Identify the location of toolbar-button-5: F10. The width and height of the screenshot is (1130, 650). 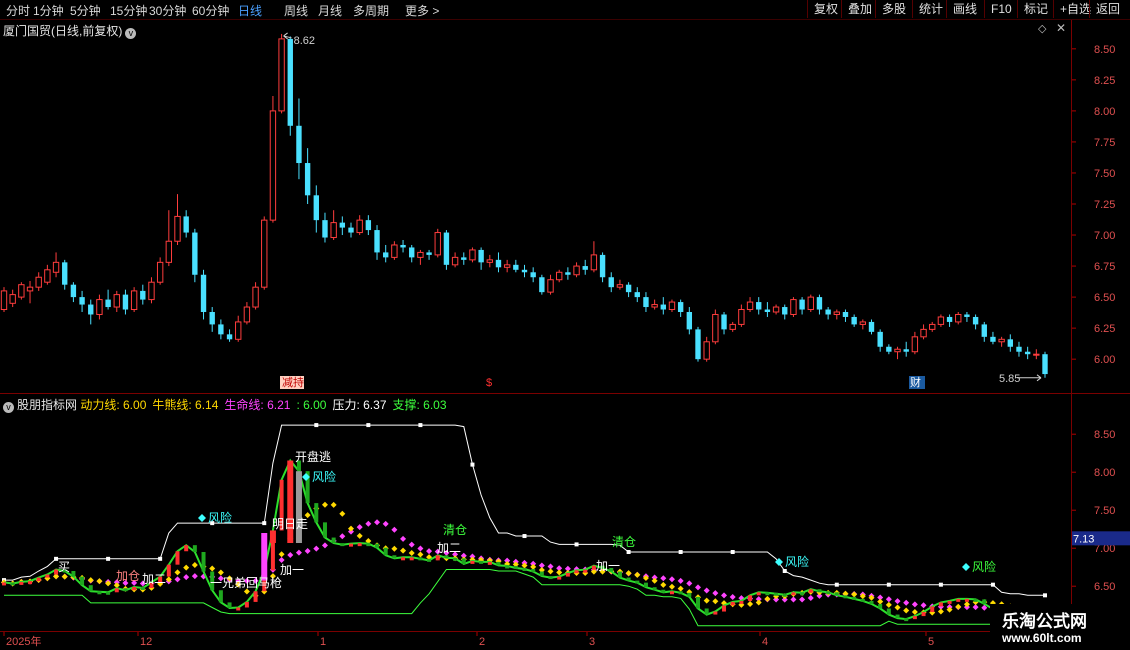
(1001, 9).